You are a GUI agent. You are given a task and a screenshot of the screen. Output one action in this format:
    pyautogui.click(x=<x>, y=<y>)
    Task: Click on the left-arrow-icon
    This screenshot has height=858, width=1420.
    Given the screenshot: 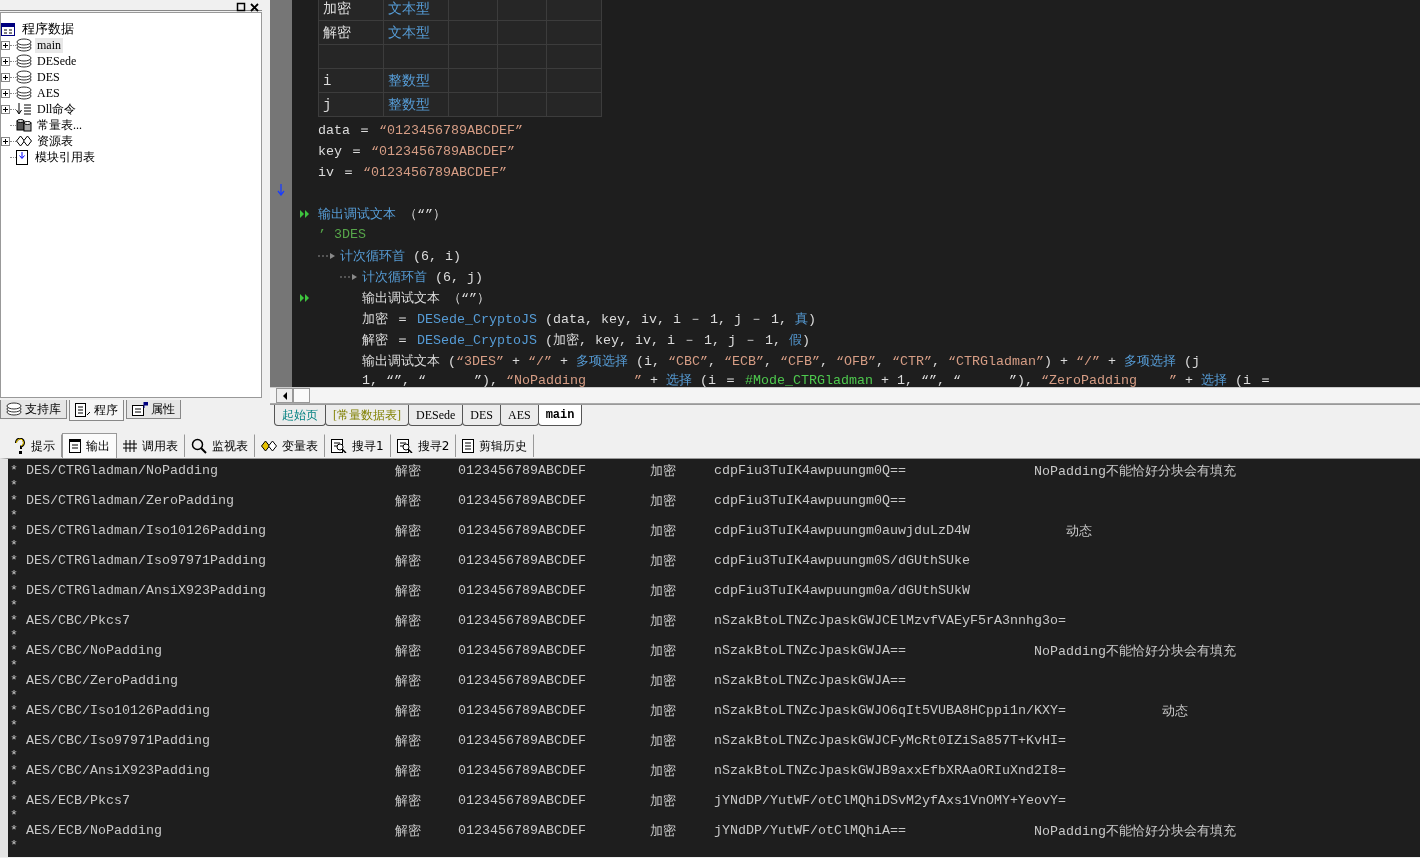 What is the action you would take?
    pyautogui.click(x=284, y=395)
    